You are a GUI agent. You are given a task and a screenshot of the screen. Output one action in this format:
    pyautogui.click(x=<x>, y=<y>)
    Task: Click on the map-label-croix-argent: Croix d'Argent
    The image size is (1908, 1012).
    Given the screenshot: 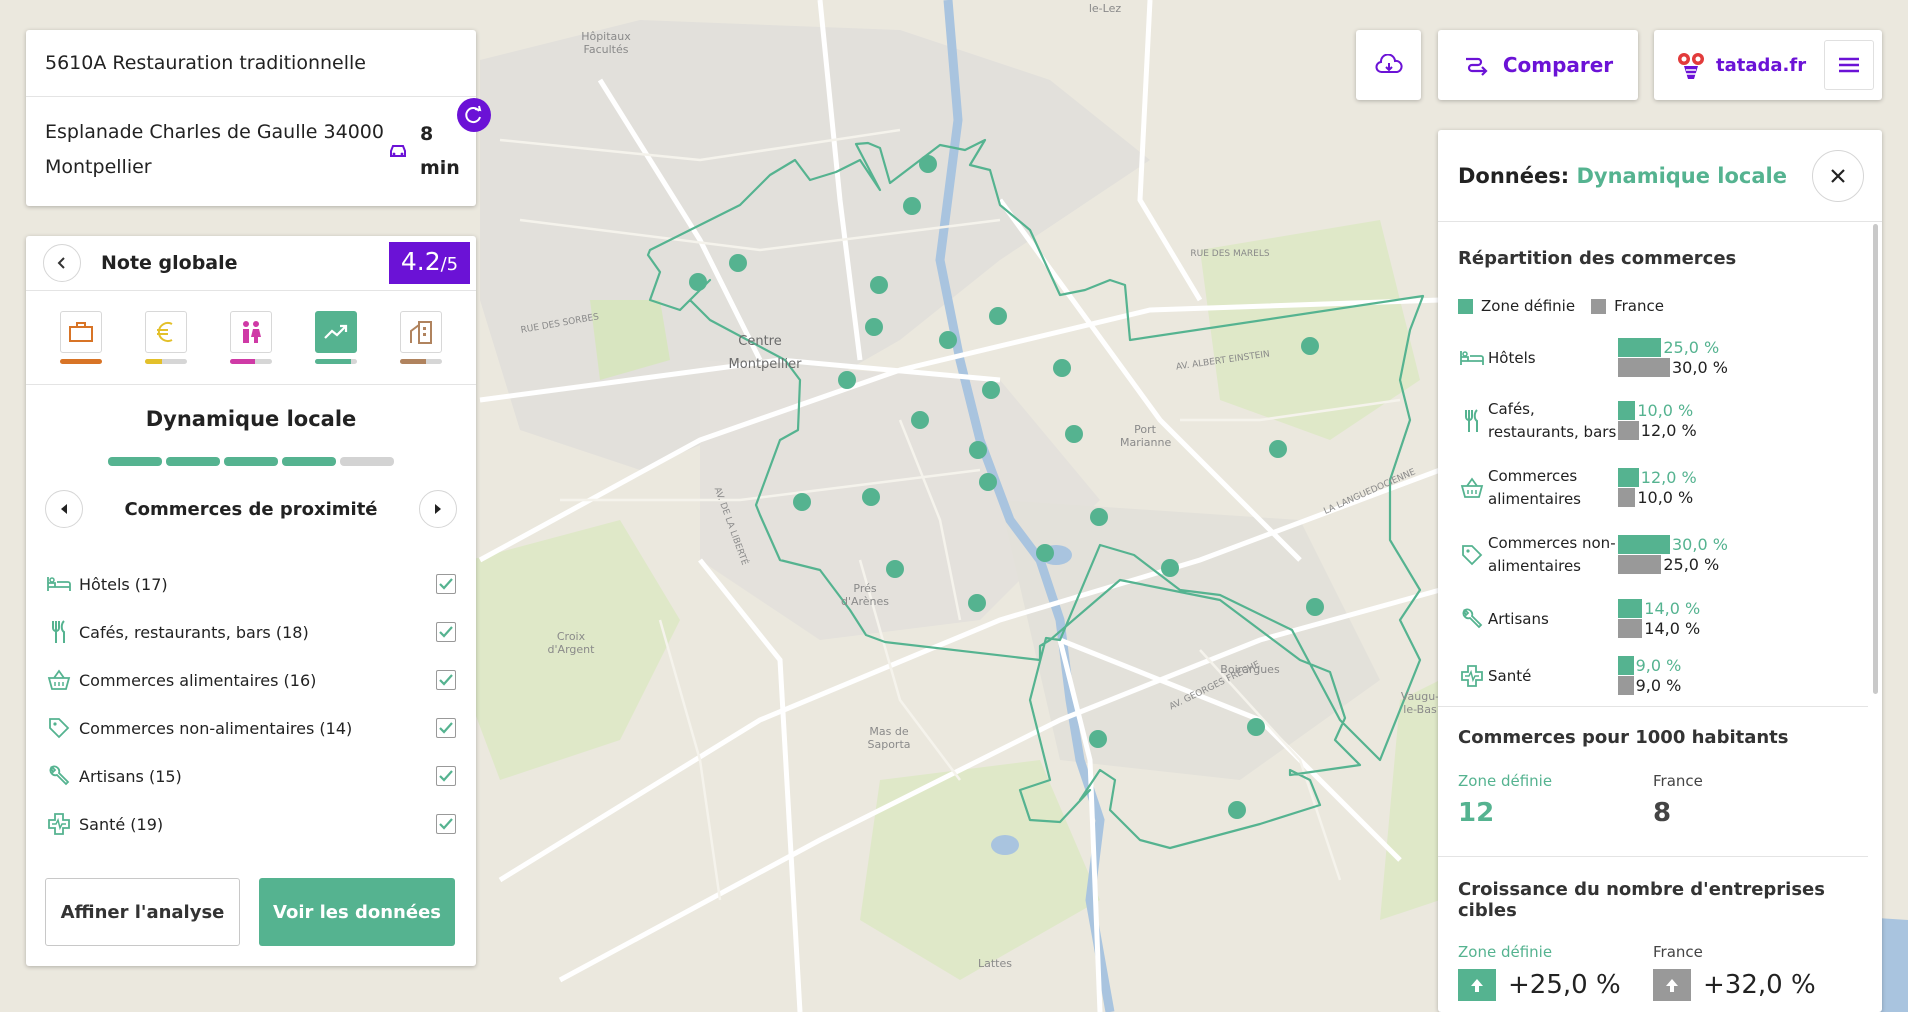 What is the action you would take?
    pyautogui.click(x=571, y=643)
    